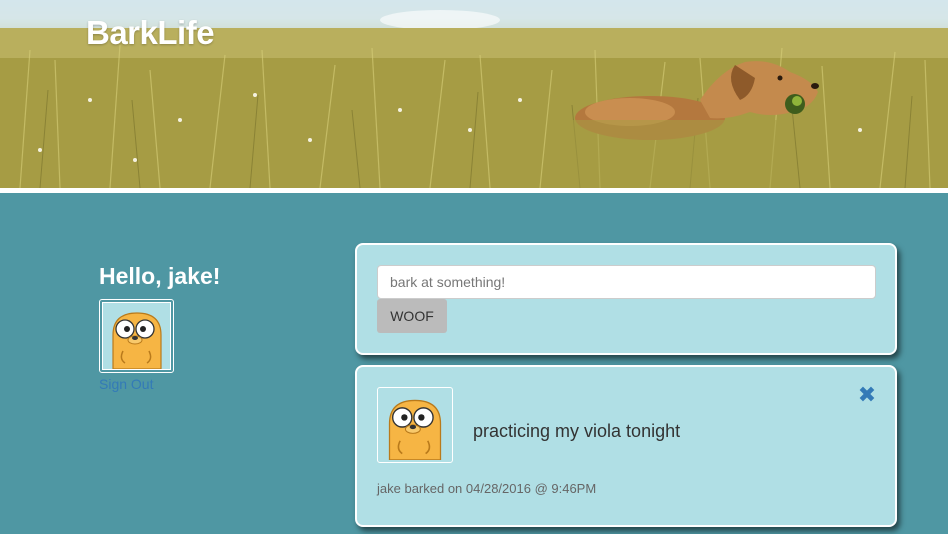  What do you see at coordinates (474, 190) in the screenshot?
I see `hero-divider` at bounding box center [474, 190].